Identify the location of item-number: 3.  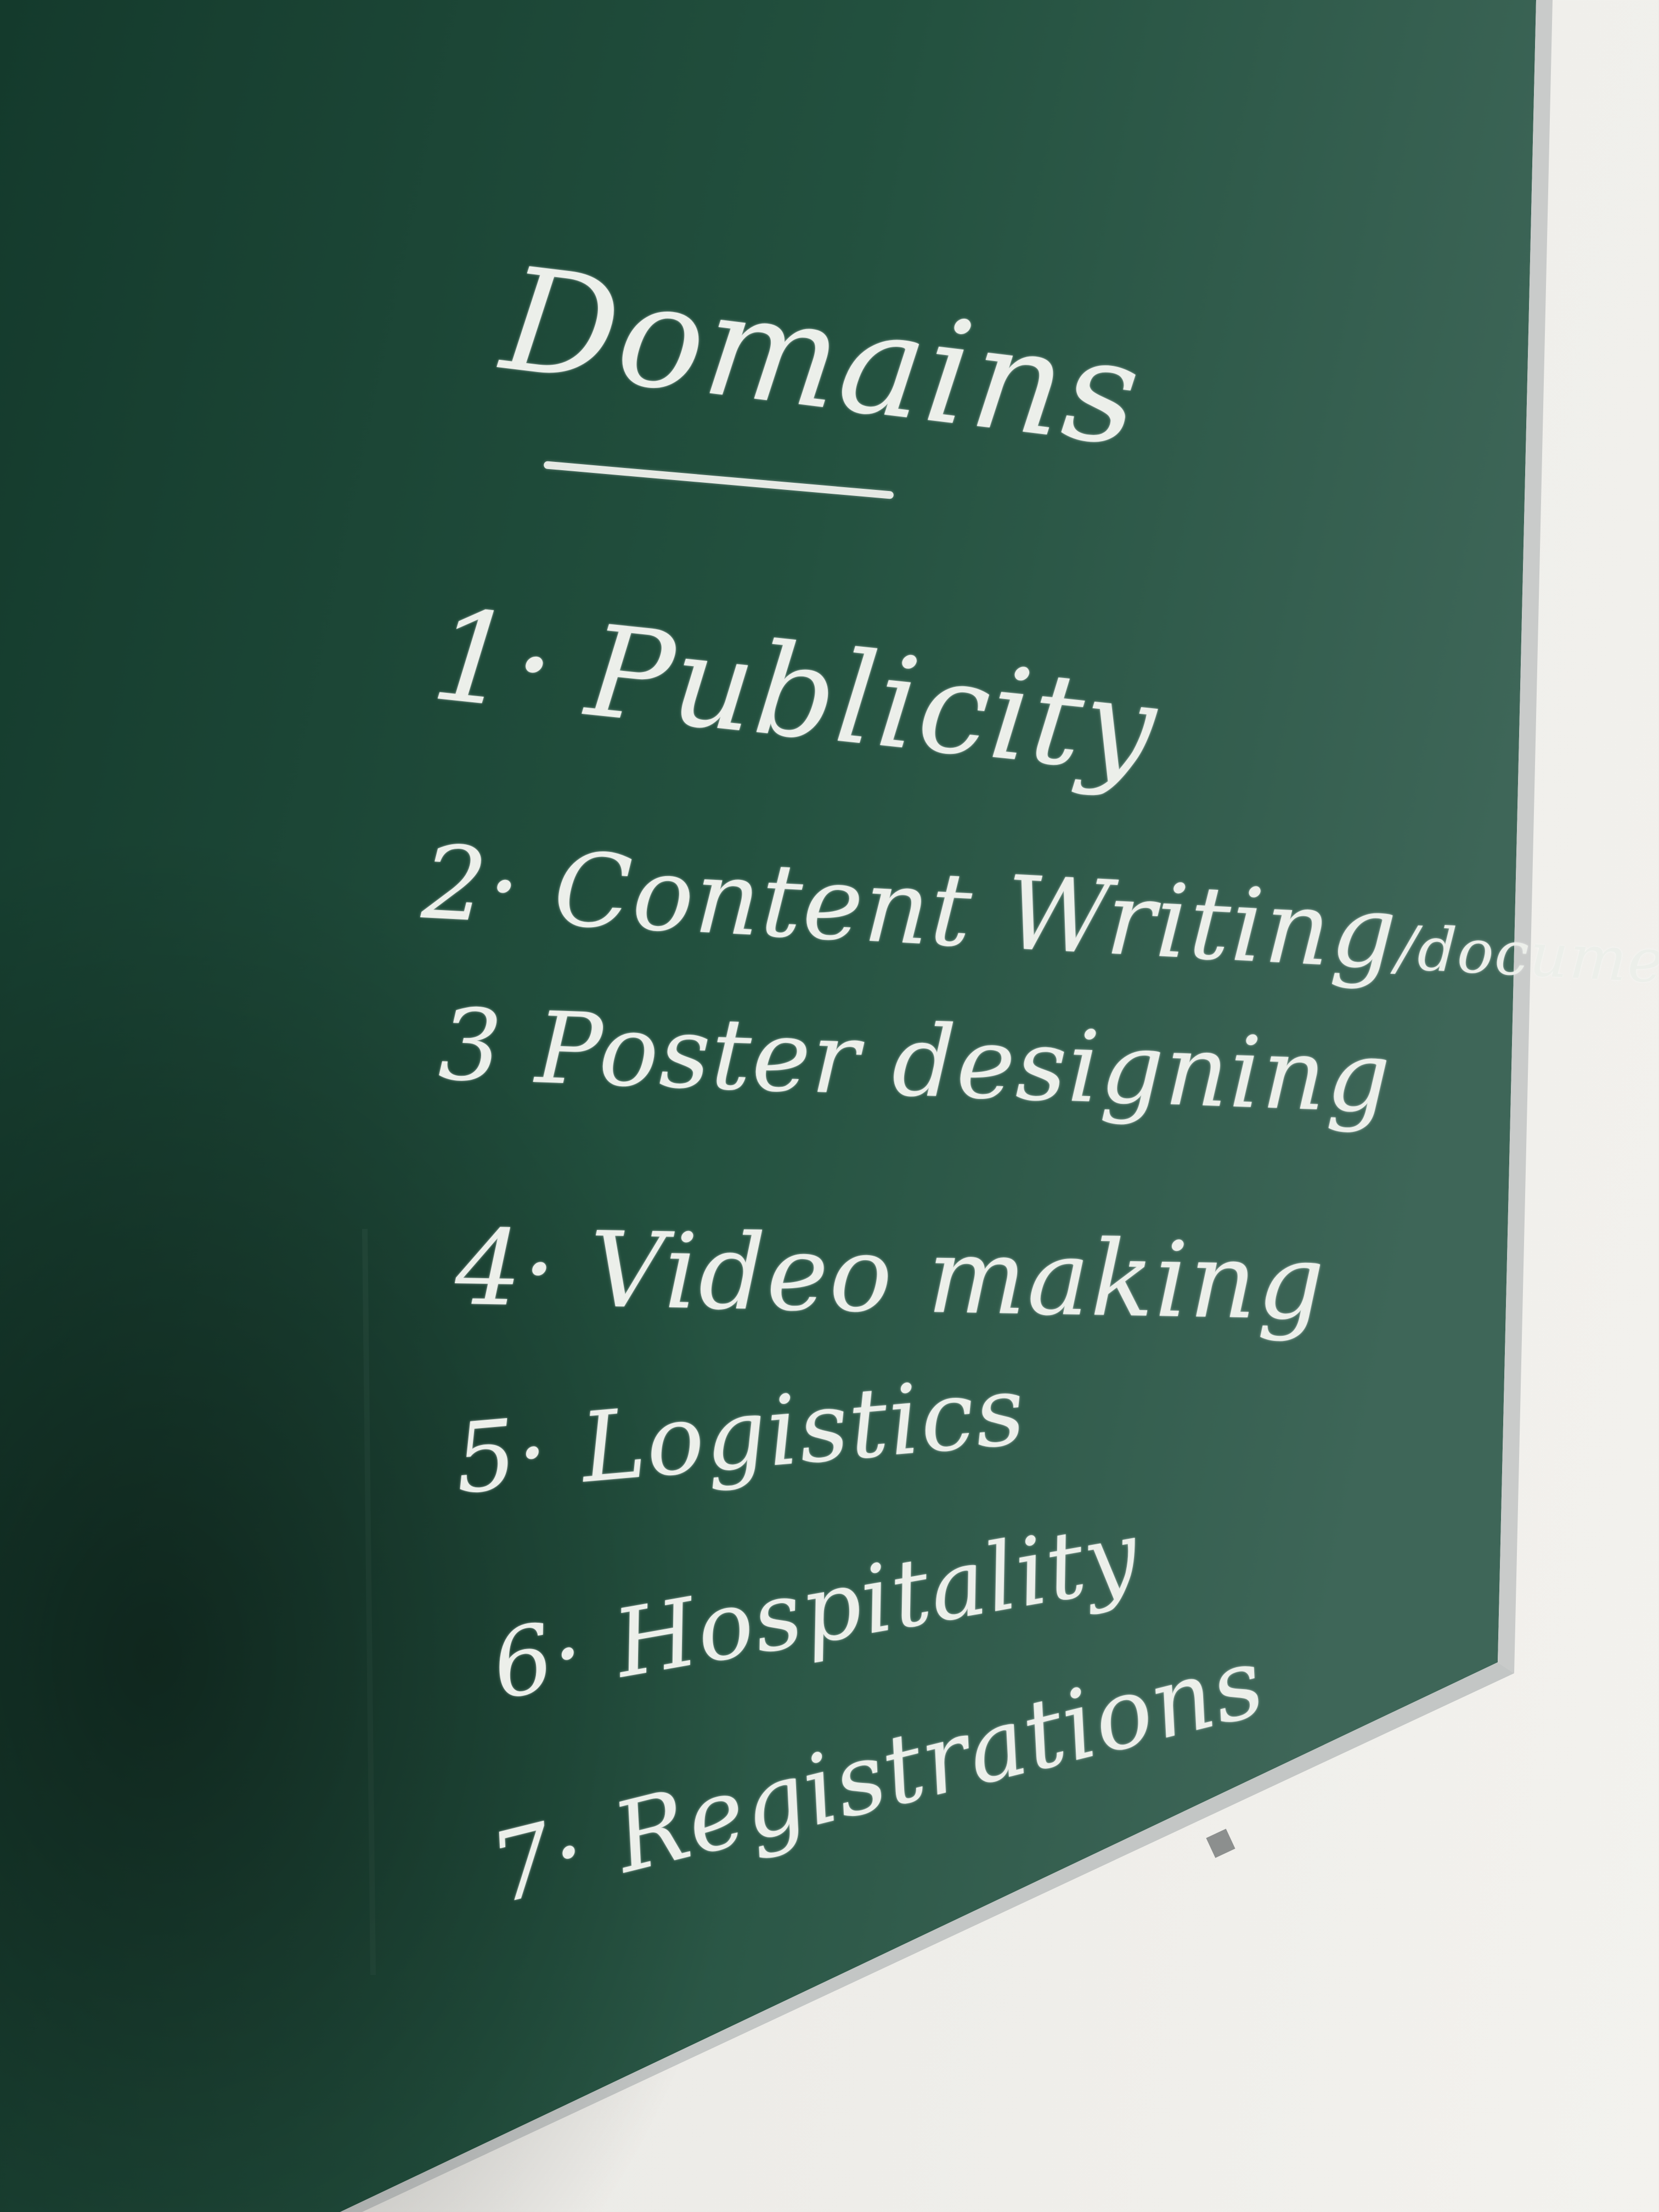
(471, 1046).